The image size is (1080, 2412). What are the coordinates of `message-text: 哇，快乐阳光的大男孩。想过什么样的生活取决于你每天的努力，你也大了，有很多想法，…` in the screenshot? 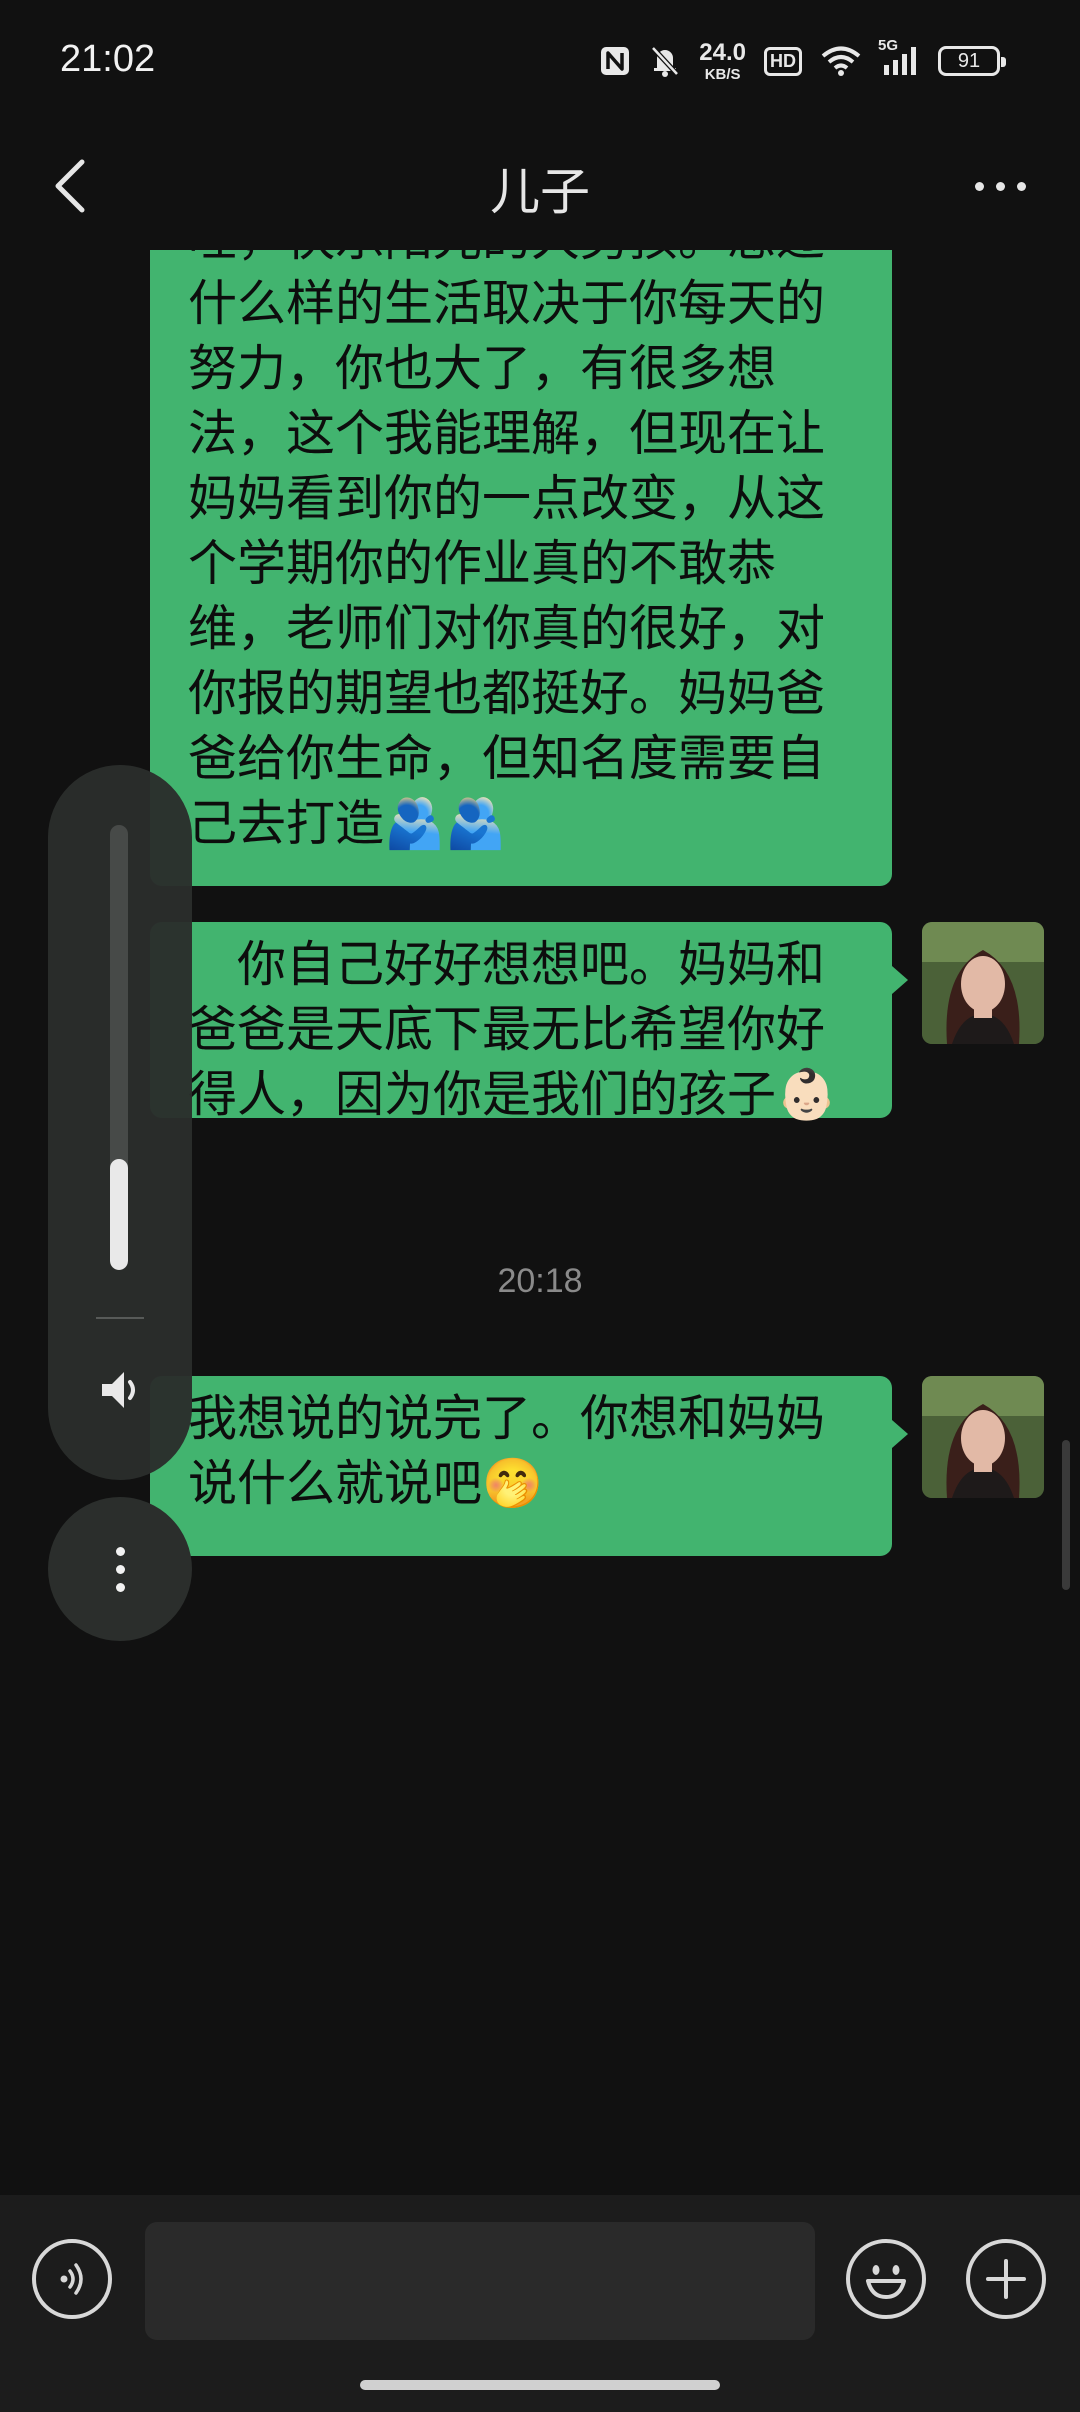 It's located at (507, 551).